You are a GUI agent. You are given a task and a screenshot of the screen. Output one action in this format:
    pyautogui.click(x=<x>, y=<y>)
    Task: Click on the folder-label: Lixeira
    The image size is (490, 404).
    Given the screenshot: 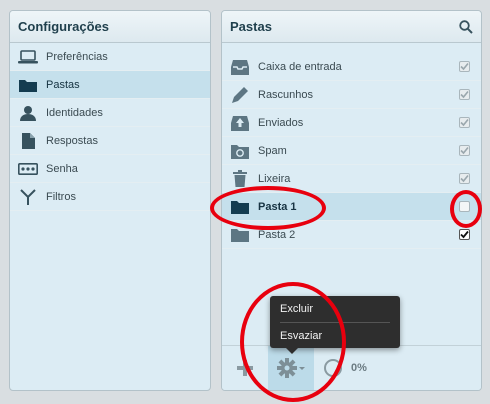 What is the action you would take?
    pyautogui.click(x=274, y=178)
    